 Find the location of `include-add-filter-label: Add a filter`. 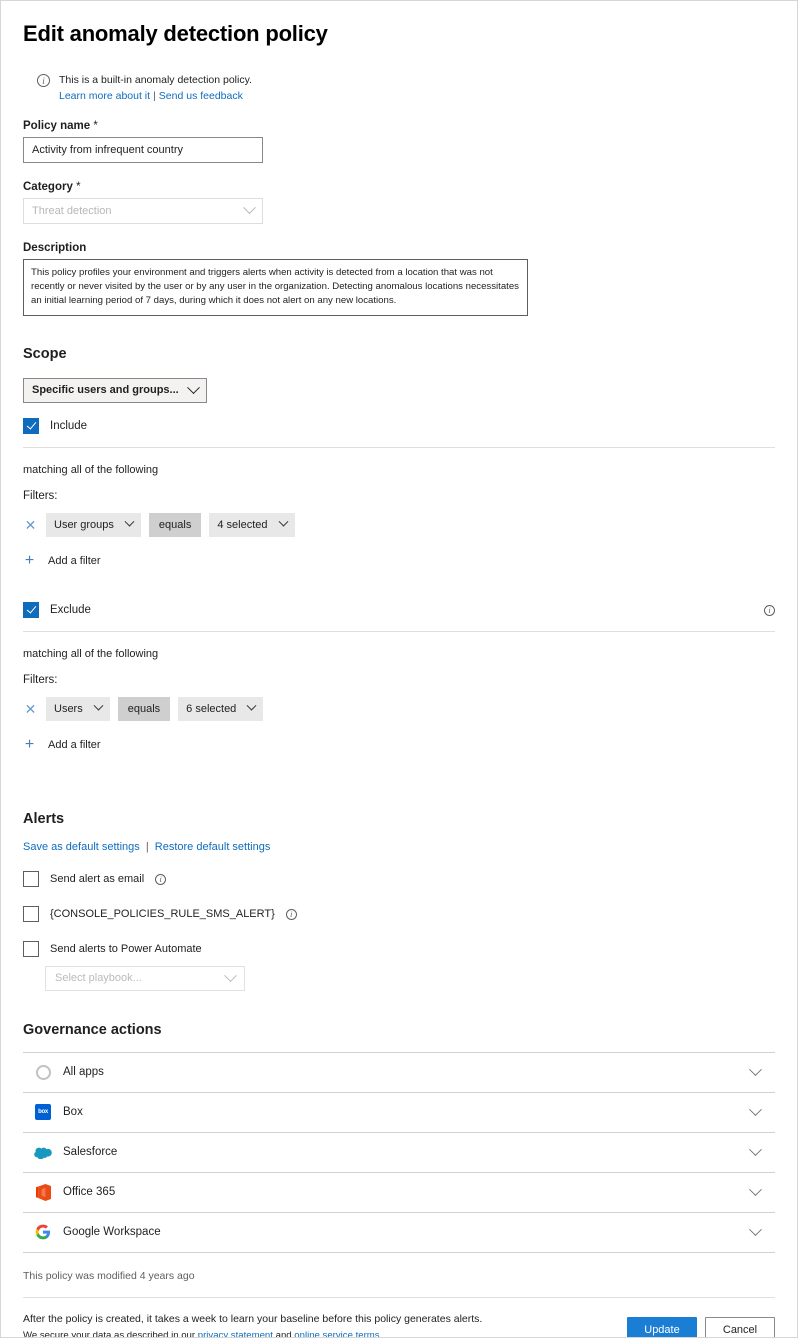

include-add-filter-label: Add a filter is located at coordinates (74, 560).